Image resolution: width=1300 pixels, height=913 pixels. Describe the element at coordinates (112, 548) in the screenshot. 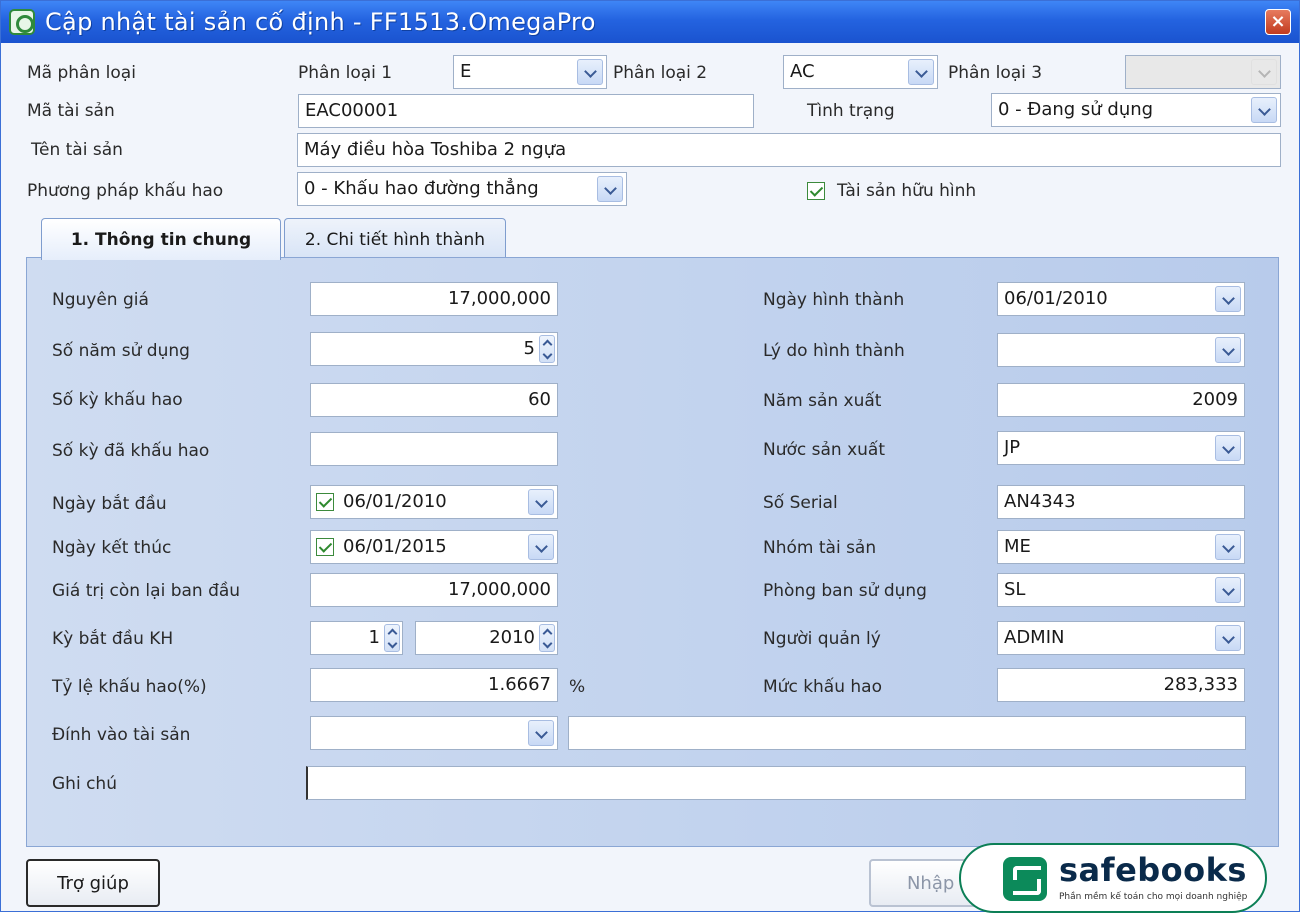

I see `ngay-ket-thuc-label: Ngày kết thúc` at that location.